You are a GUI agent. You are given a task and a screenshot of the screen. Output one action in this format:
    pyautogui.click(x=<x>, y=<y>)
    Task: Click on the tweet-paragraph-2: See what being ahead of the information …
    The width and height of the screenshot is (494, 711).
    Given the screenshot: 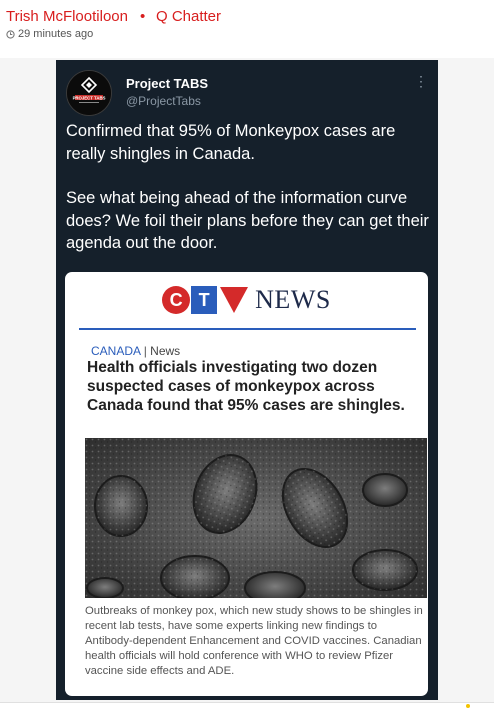 What is the action you would take?
    pyautogui.click(x=247, y=220)
    